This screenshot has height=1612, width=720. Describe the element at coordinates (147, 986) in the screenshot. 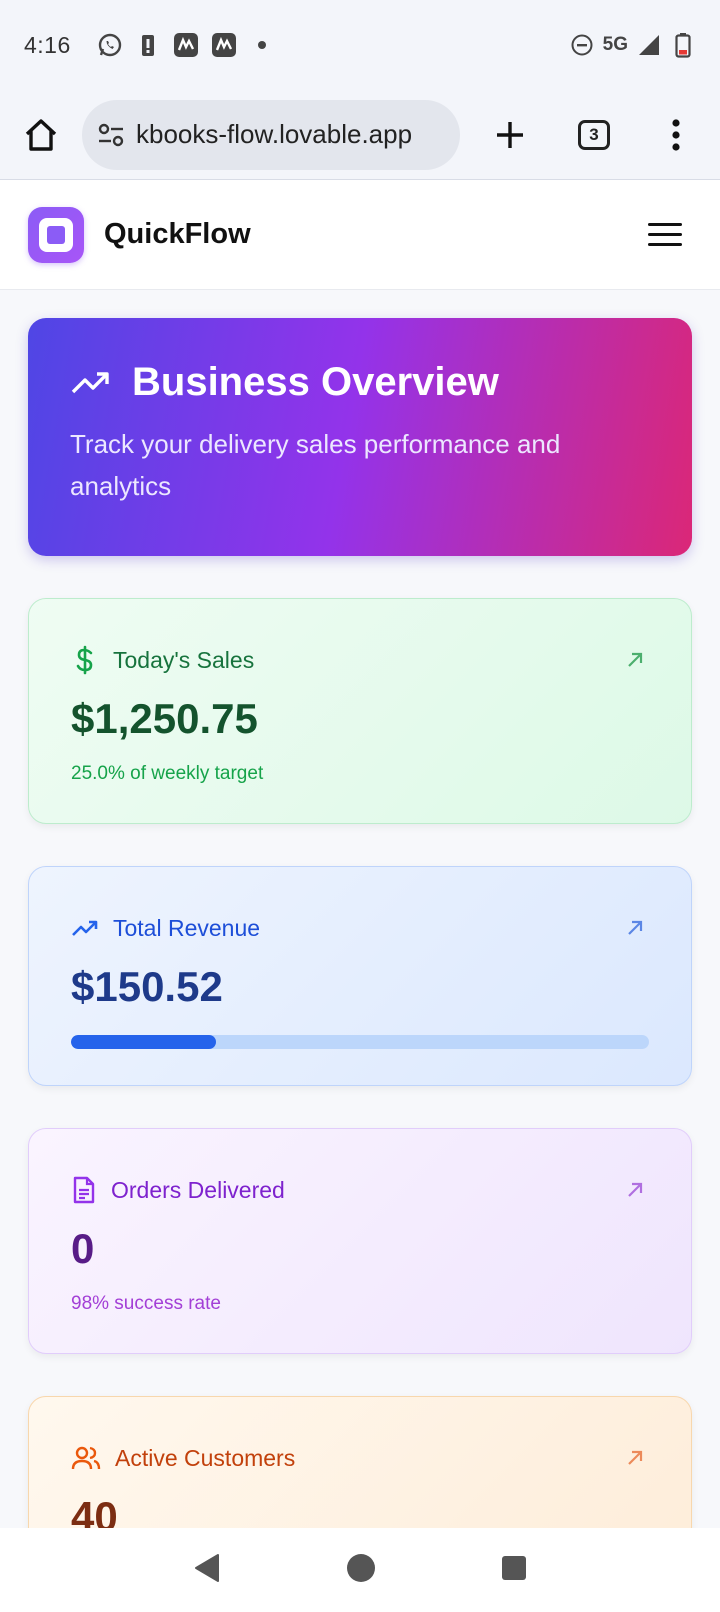

I see `card-value: $150.52` at that location.